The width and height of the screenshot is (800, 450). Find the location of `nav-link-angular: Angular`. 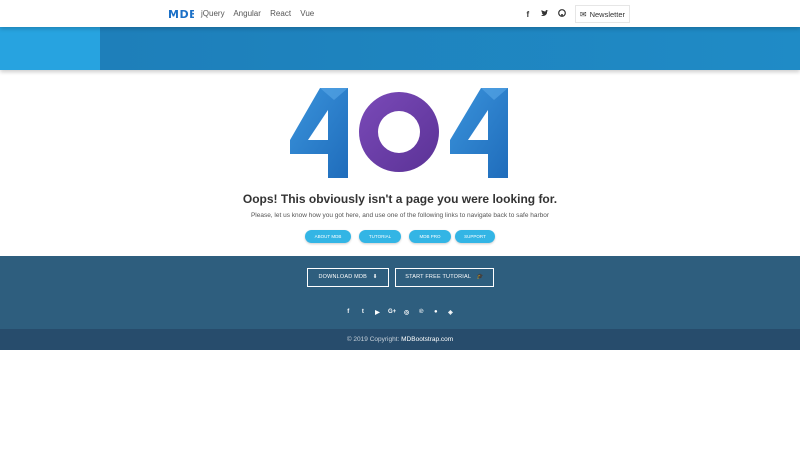

nav-link-angular: Angular is located at coordinates (247, 13).